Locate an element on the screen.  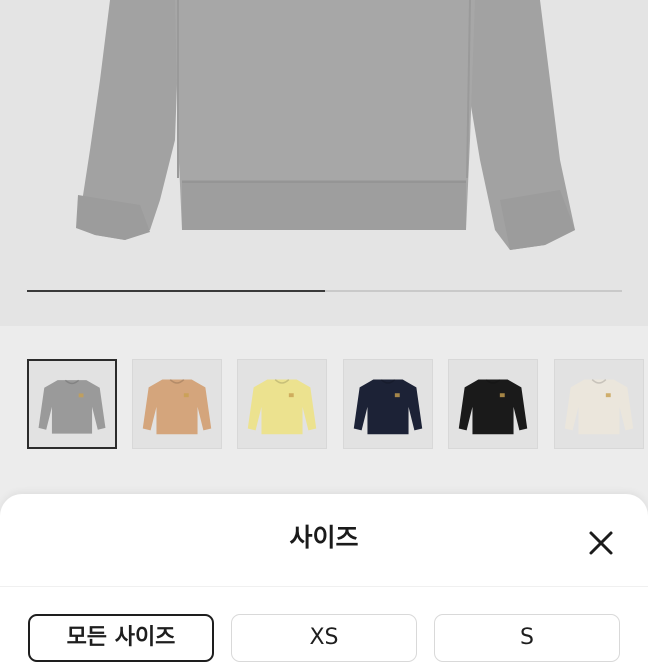
color-thumbnail-list is located at coordinates (337, 405).